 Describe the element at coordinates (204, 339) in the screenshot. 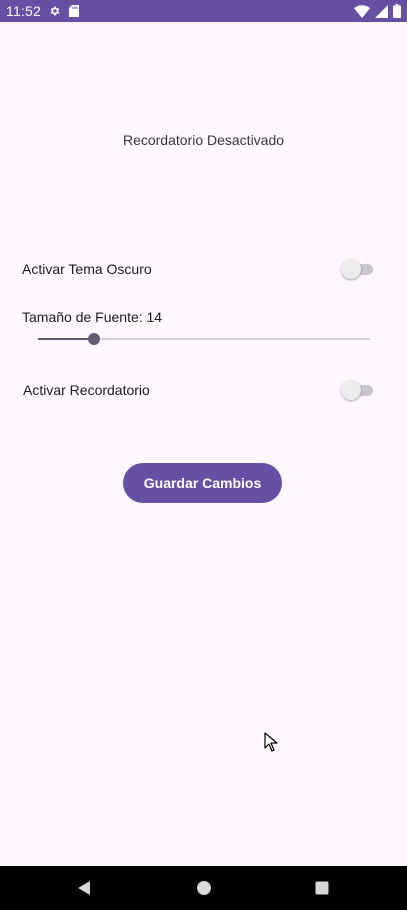

I see `font-size-slider` at that location.